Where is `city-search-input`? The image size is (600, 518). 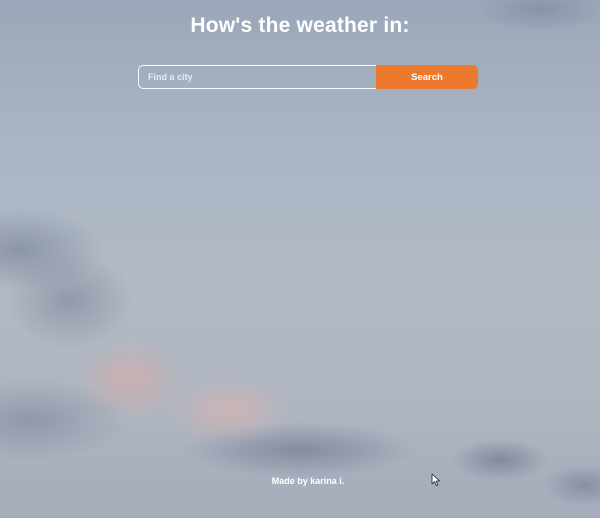
city-search-input is located at coordinates (257, 77).